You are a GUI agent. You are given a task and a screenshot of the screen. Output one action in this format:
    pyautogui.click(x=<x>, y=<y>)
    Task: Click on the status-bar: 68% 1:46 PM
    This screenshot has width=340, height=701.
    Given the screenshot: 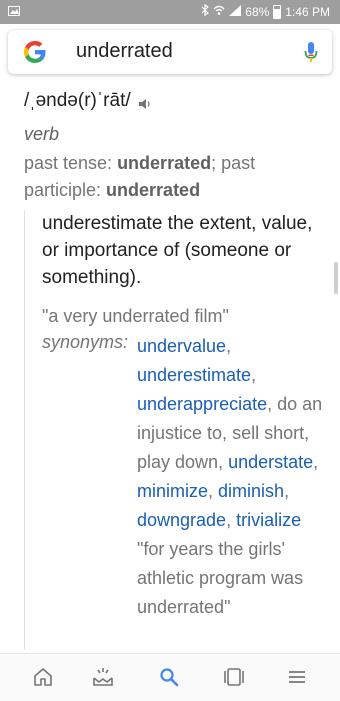 What is the action you would take?
    pyautogui.click(x=170, y=12)
    